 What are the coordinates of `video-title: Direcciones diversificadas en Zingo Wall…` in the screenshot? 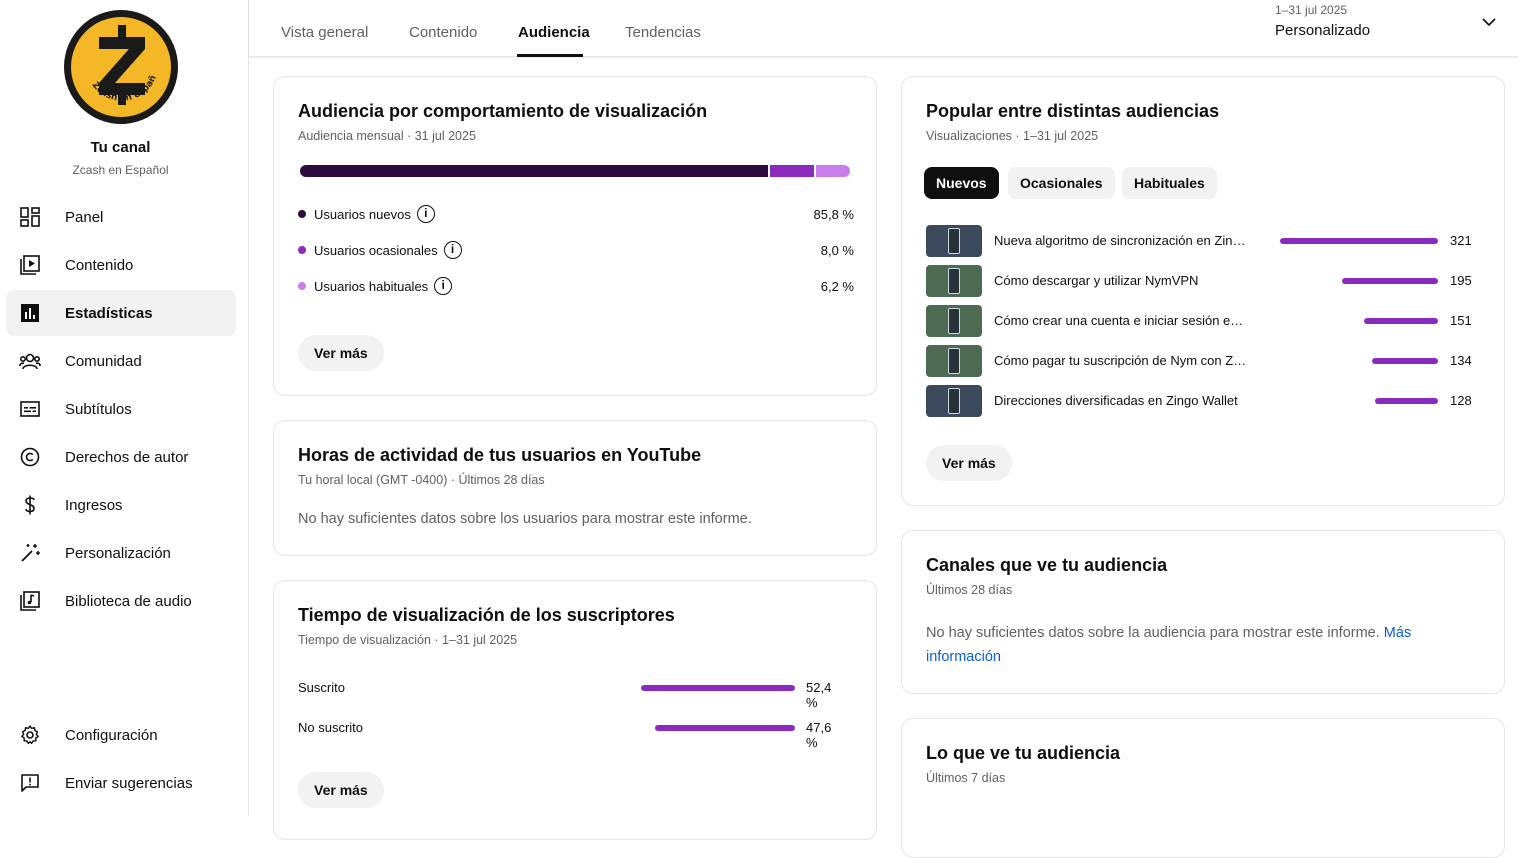 It's located at (1121, 400).